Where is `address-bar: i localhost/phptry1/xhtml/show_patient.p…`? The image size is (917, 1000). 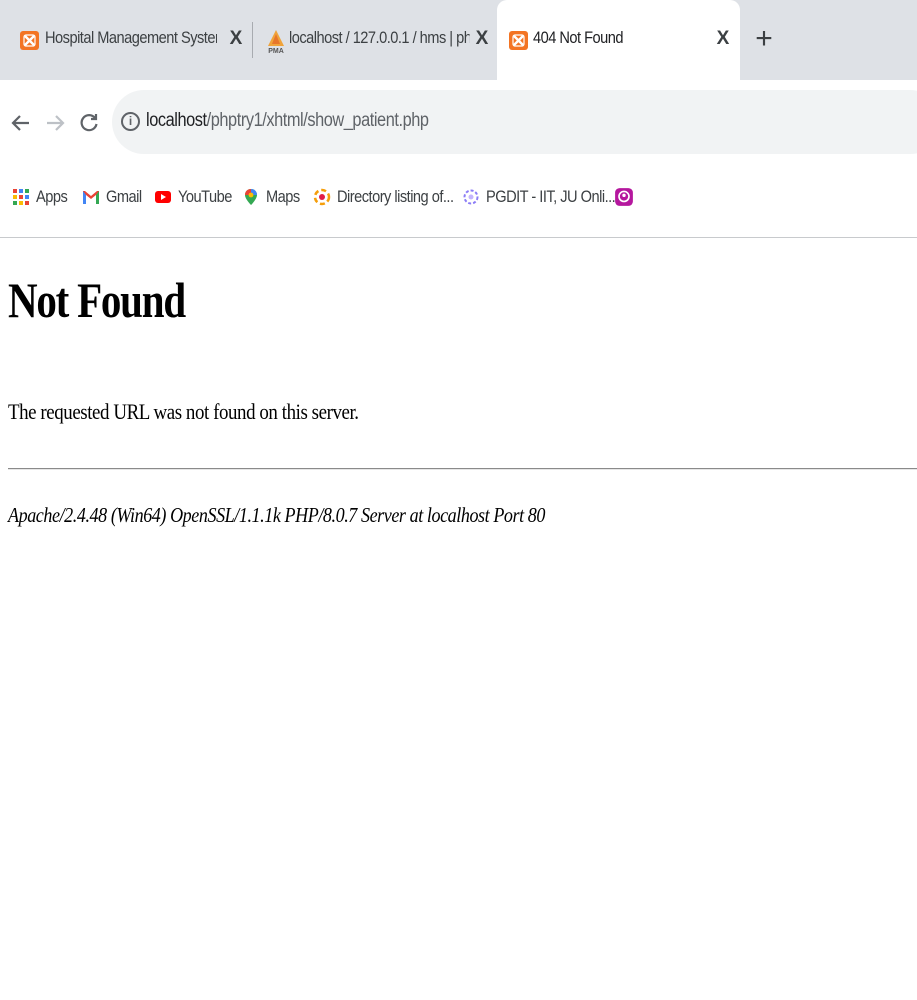
address-bar: i localhost/phptry1/xhtml/show_patient.p… is located at coordinates (514, 122).